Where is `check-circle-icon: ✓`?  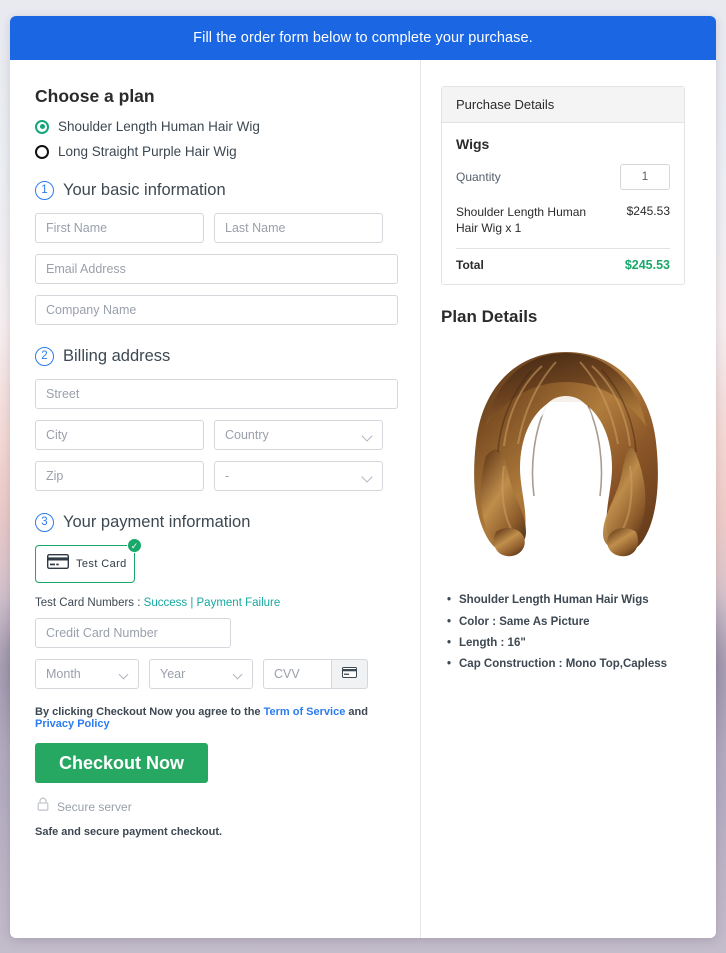
check-circle-icon: ✓ is located at coordinates (134, 545).